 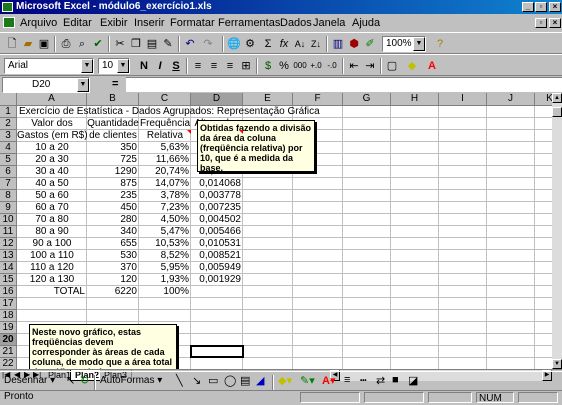 I want to click on decrease-decimal-icon: -.0, so click(x=332, y=66).